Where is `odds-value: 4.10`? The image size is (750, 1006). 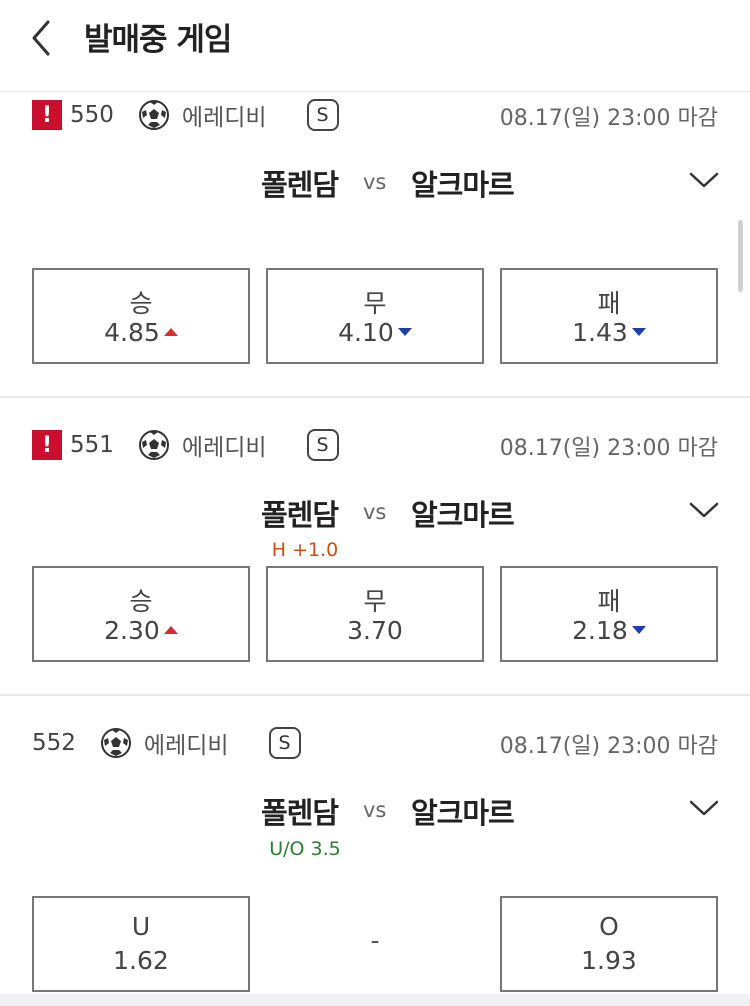 odds-value: 4.10 is located at coordinates (366, 332).